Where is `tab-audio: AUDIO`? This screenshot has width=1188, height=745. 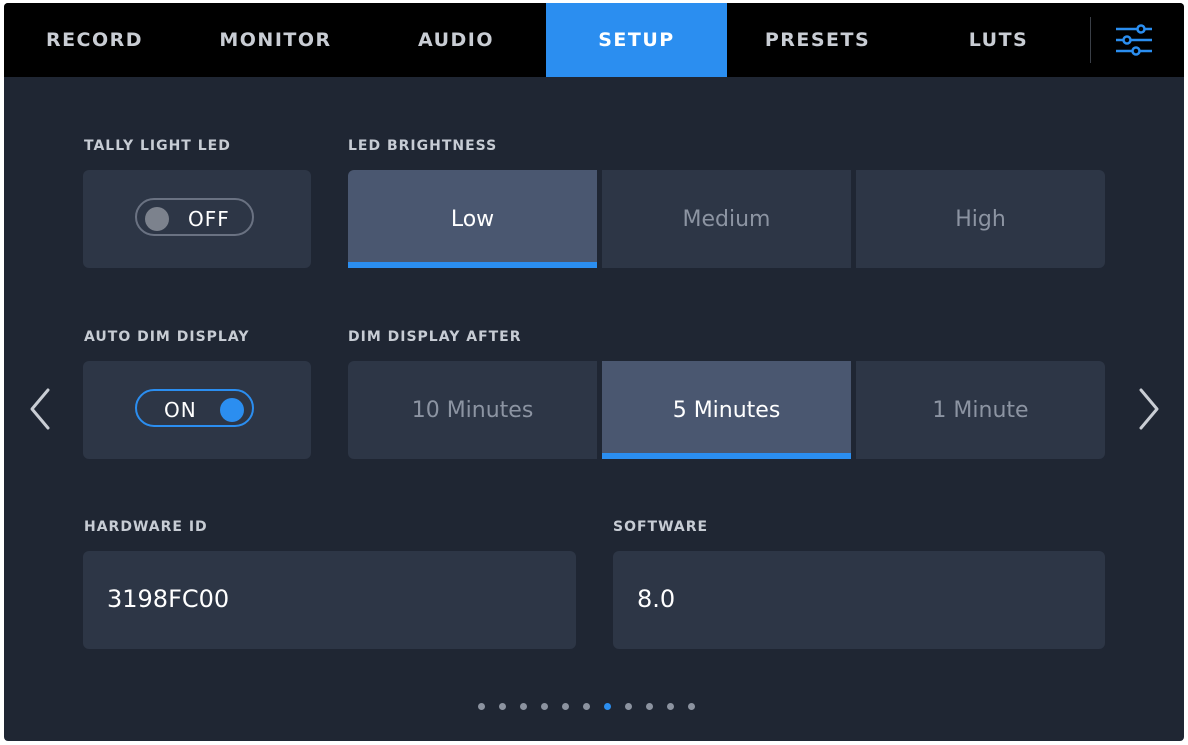
tab-audio: AUDIO is located at coordinates (456, 40).